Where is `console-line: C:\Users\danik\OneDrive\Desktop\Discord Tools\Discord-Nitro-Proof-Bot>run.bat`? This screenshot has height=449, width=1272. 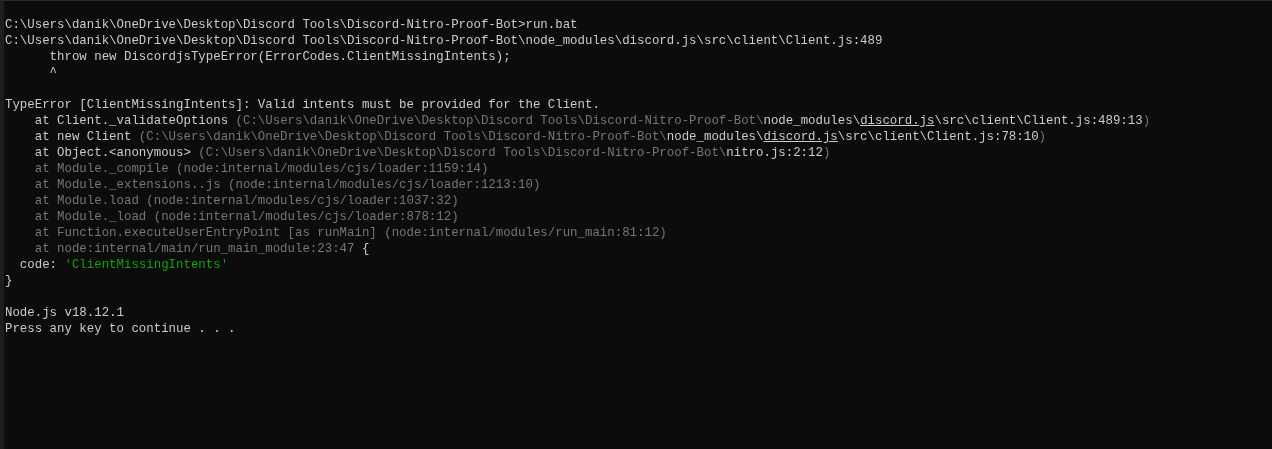
console-line: C:\Users\danik\OneDrive\Desktop\Discord Tools\Discord-Nitro-Proof-Bot>run.bat is located at coordinates (291, 25).